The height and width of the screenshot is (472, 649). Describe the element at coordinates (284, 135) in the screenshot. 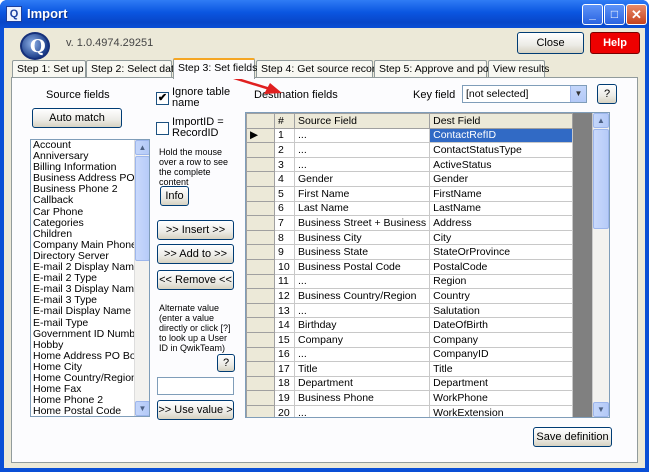

I see `row-number-cell: 1` at that location.